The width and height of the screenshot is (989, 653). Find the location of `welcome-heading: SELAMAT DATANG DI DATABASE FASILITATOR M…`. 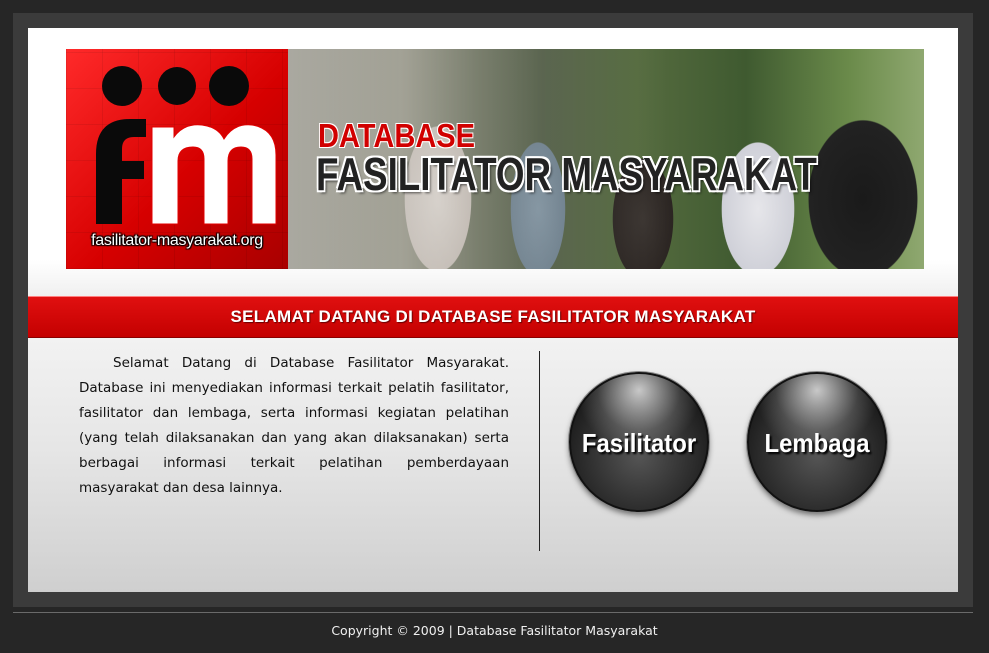

welcome-heading: SELAMAT DATANG DI DATABASE FASILITATOR M… is located at coordinates (493, 316).